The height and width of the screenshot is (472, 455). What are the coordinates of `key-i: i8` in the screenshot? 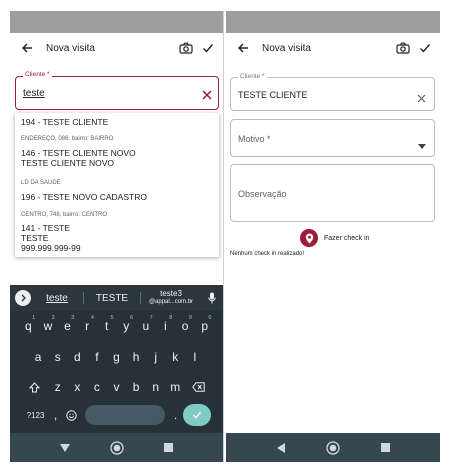 It's located at (166, 326).